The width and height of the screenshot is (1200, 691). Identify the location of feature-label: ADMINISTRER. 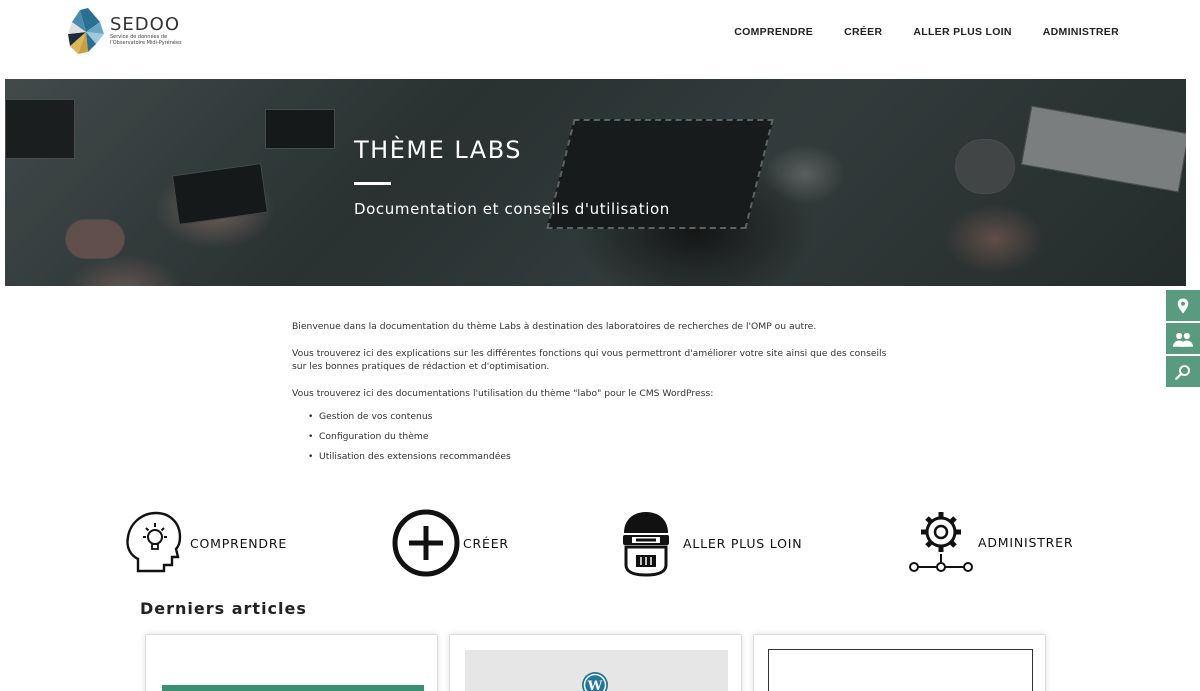
(1026, 542).